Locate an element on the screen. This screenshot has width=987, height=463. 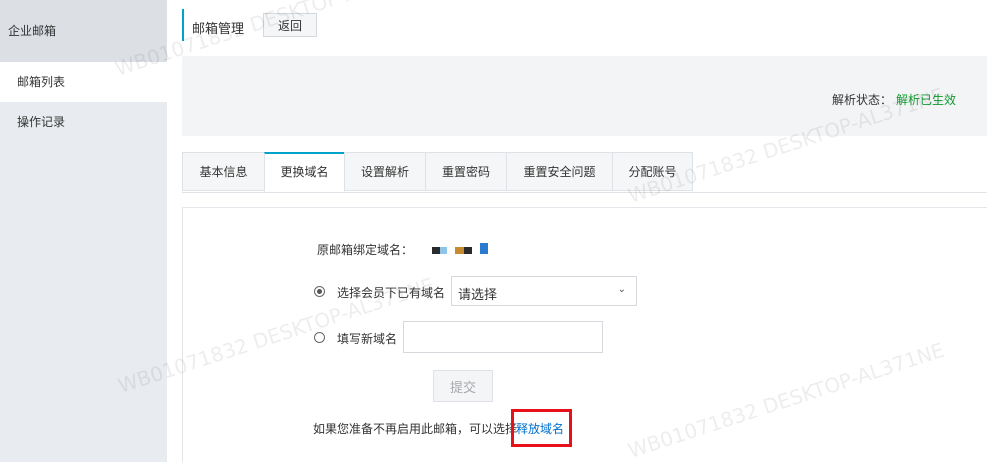
status-label: 解析状态： is located at coordinates (862, 100).